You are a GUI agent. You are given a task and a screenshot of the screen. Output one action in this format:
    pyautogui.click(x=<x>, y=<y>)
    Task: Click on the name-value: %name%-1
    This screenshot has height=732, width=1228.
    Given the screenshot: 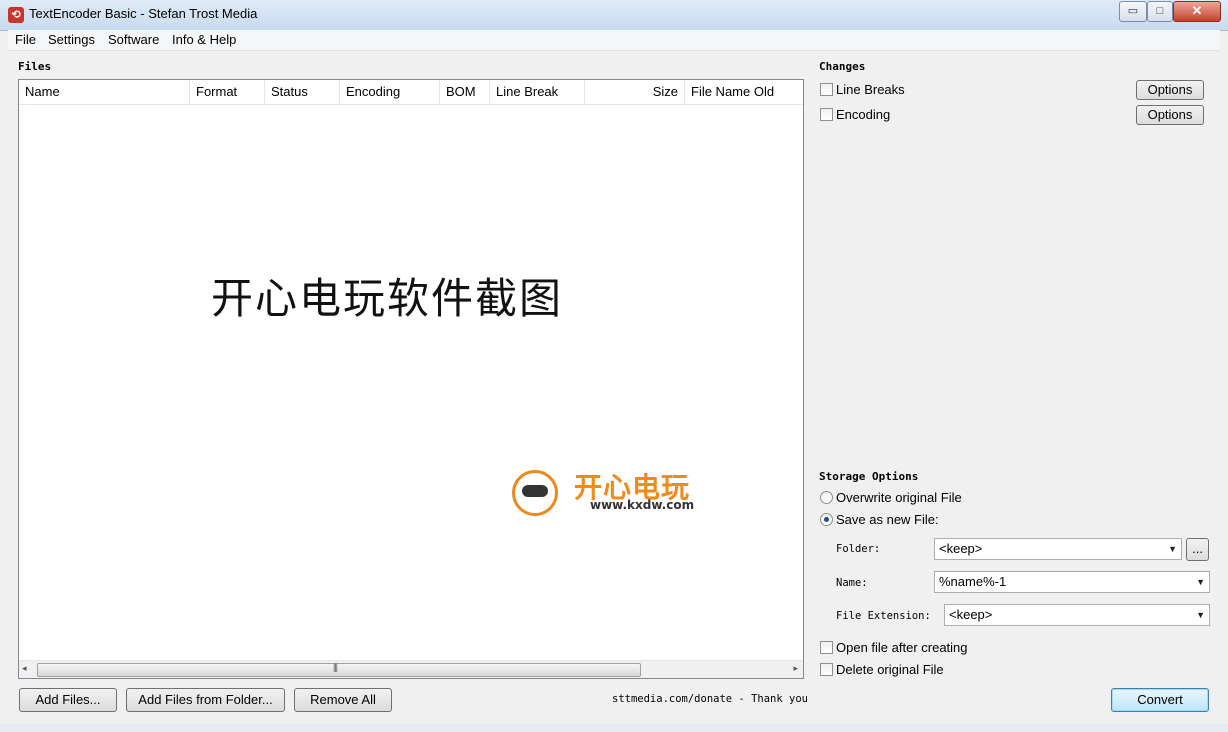 What is the action you would take?
    pyautogui.click(x=973, y=581)
    